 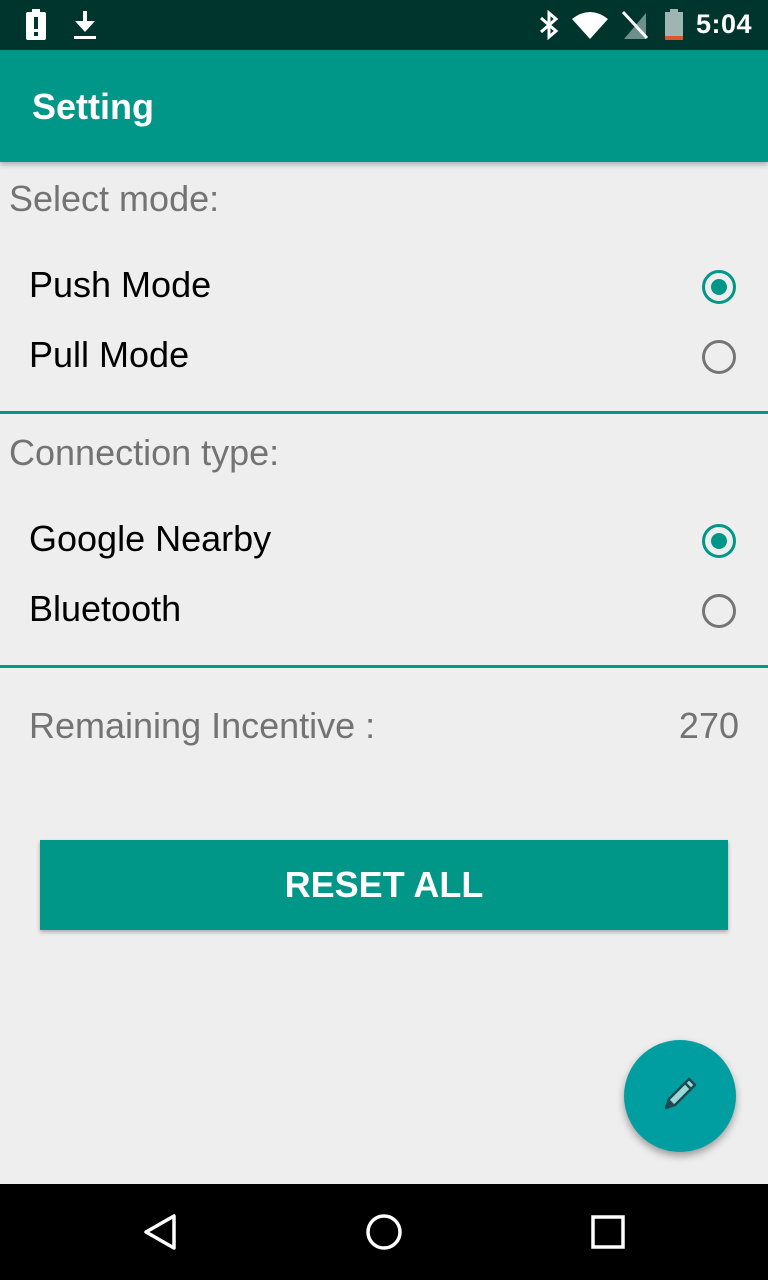 I want to click on select-mode-label: Select mode:, so click(x=114, y=198).